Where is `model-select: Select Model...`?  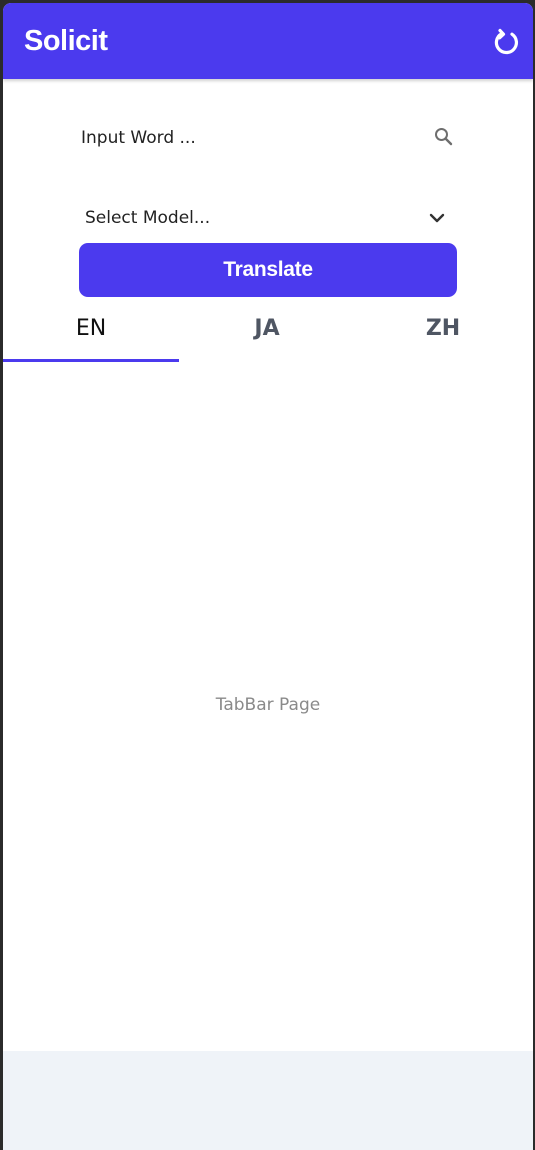
model-select: Select Model... is located at coordinates (269, 219).